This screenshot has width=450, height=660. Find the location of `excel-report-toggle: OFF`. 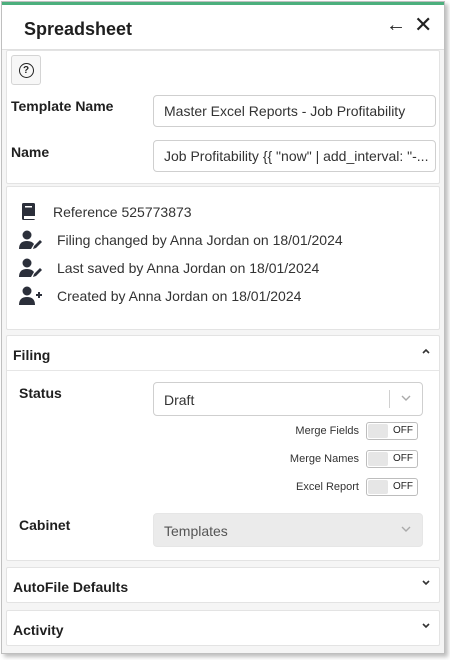

excel-report-toggle: OFF is located at coordinates (392, 487).